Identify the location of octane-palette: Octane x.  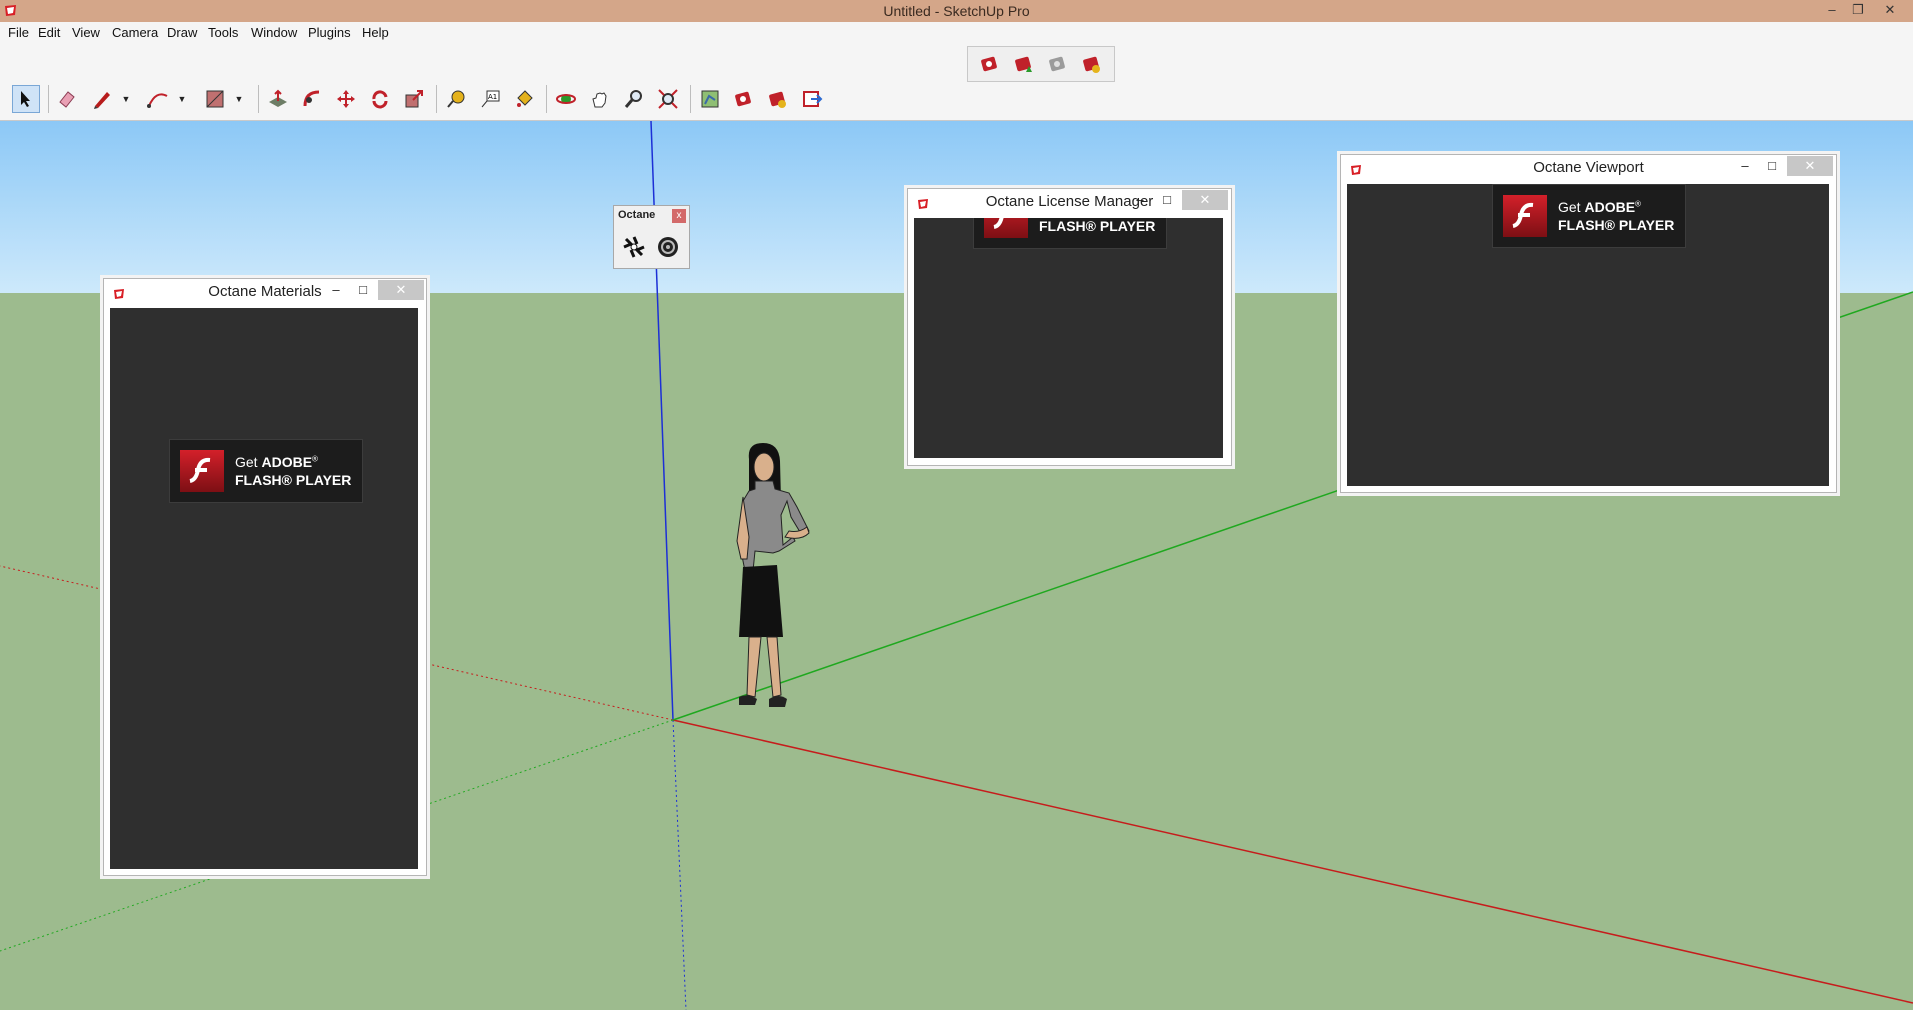
(651, 237).